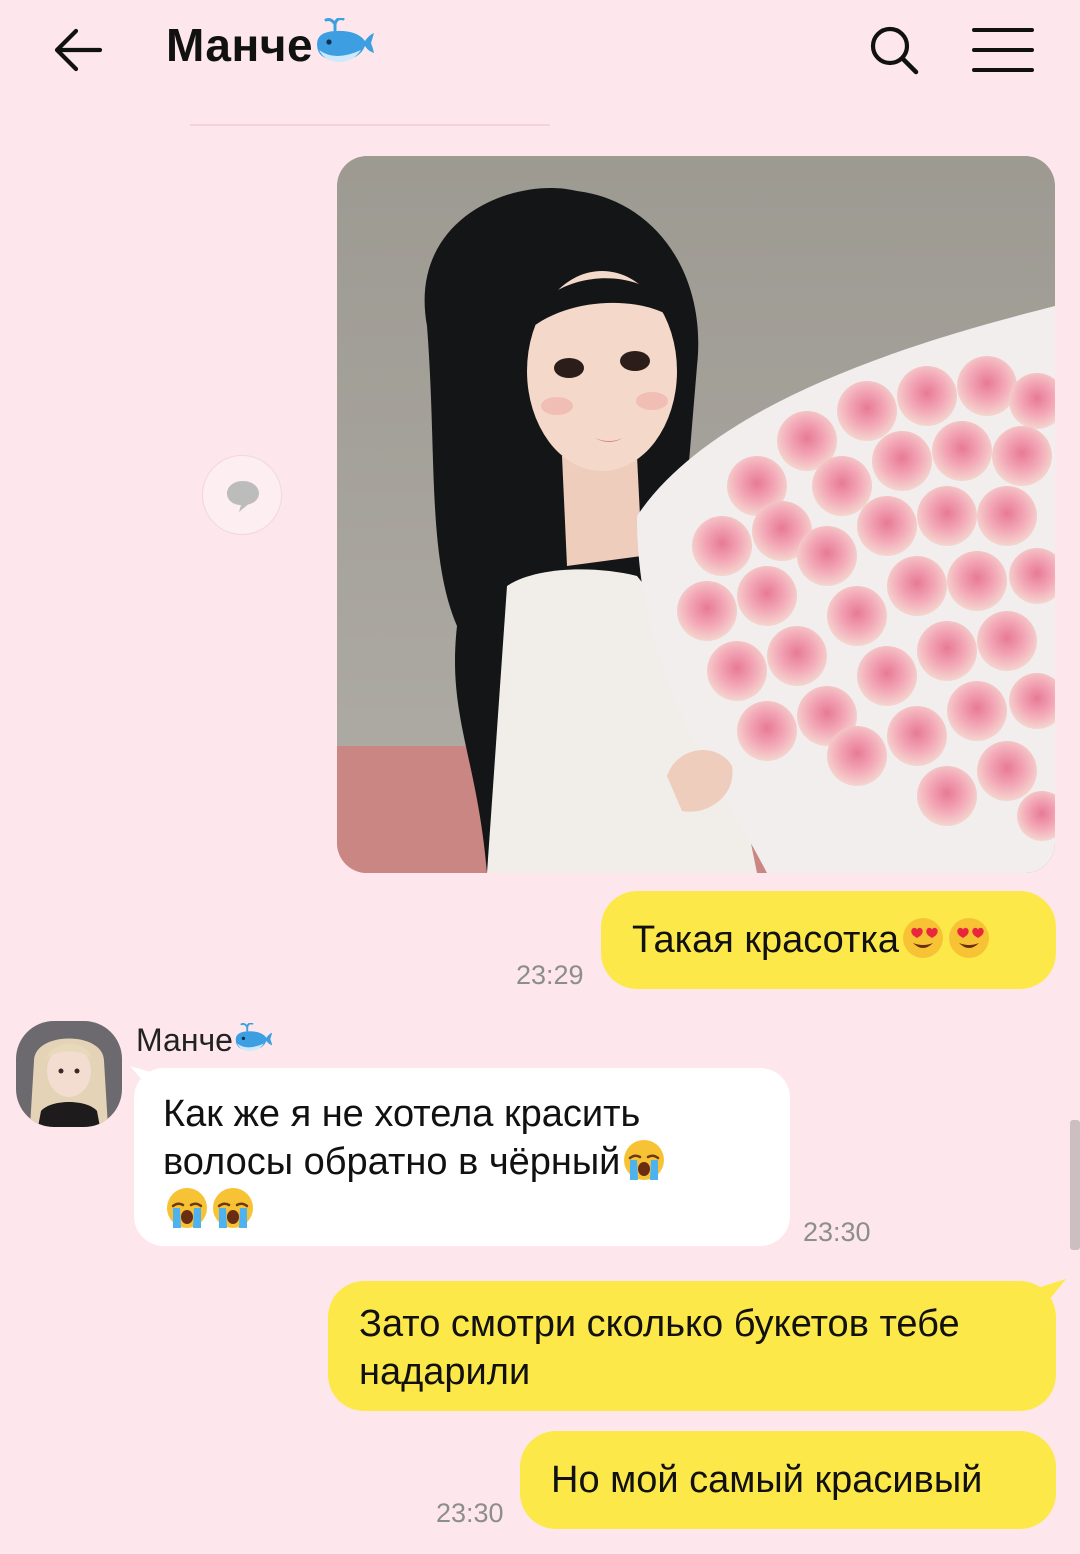 The width and height of the screenshot is (1080, 1554). What do you see at coordinates (765, 940) in the screenshot?
I see `message-text: Такая красотка` at bounding box center [765, 940].